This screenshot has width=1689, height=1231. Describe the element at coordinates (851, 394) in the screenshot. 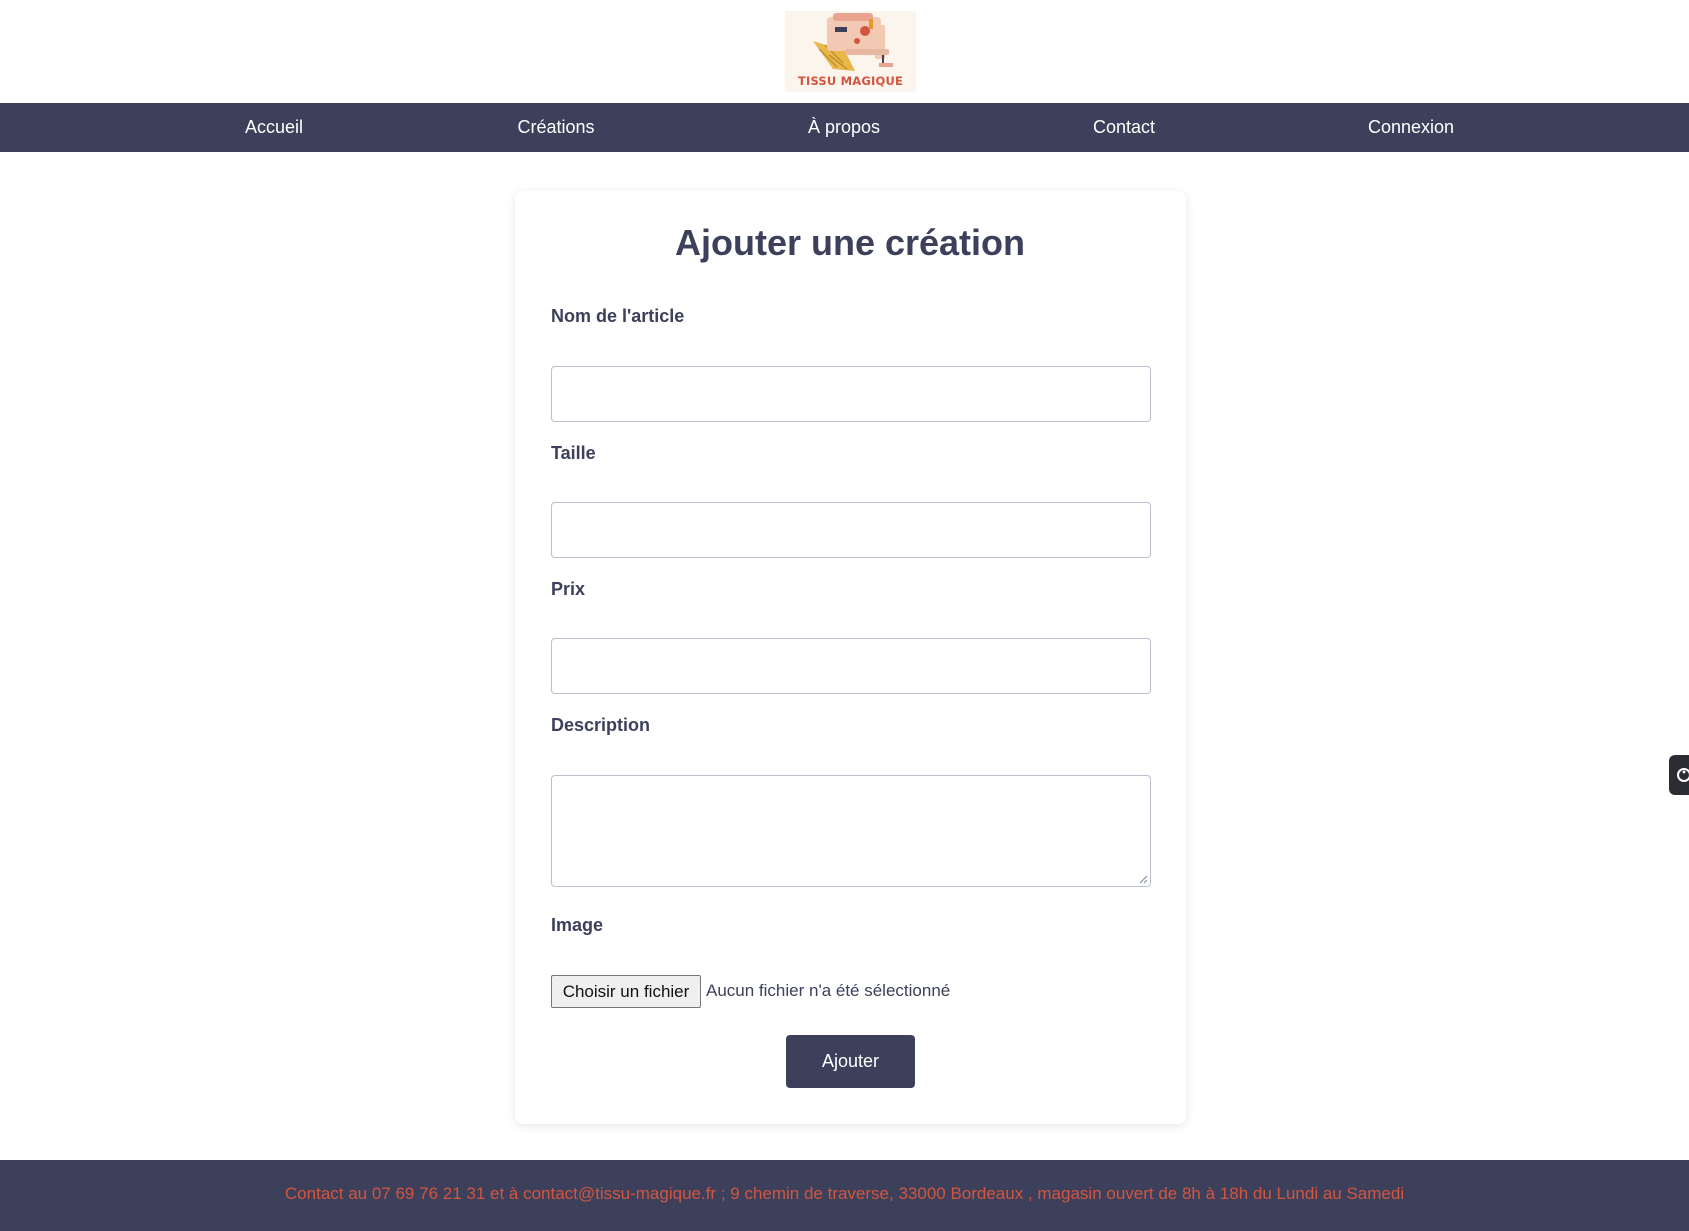

I see `name-input` at that location.